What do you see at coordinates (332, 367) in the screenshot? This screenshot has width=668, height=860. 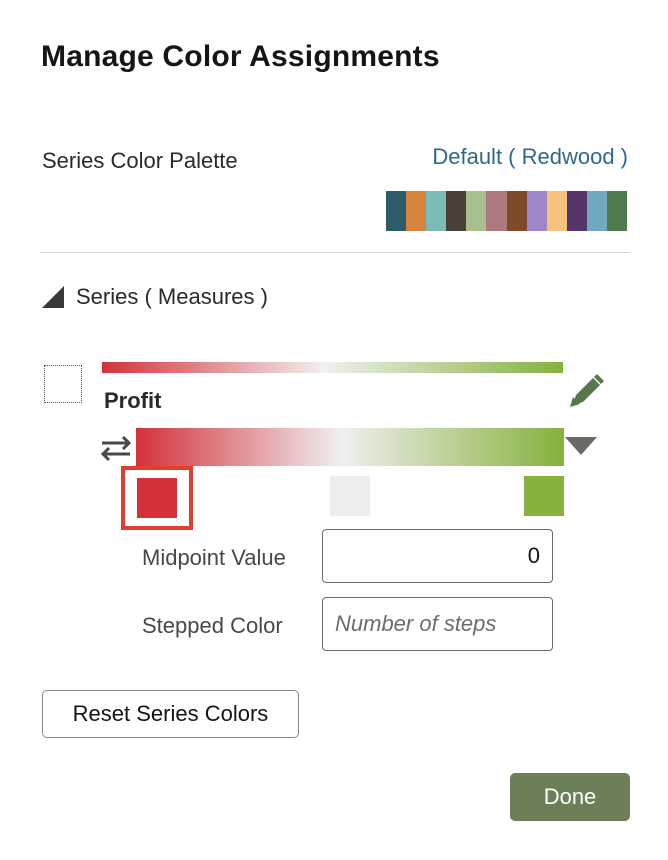 I see `measure-gradient-preview` at bounding box center [332, 367].